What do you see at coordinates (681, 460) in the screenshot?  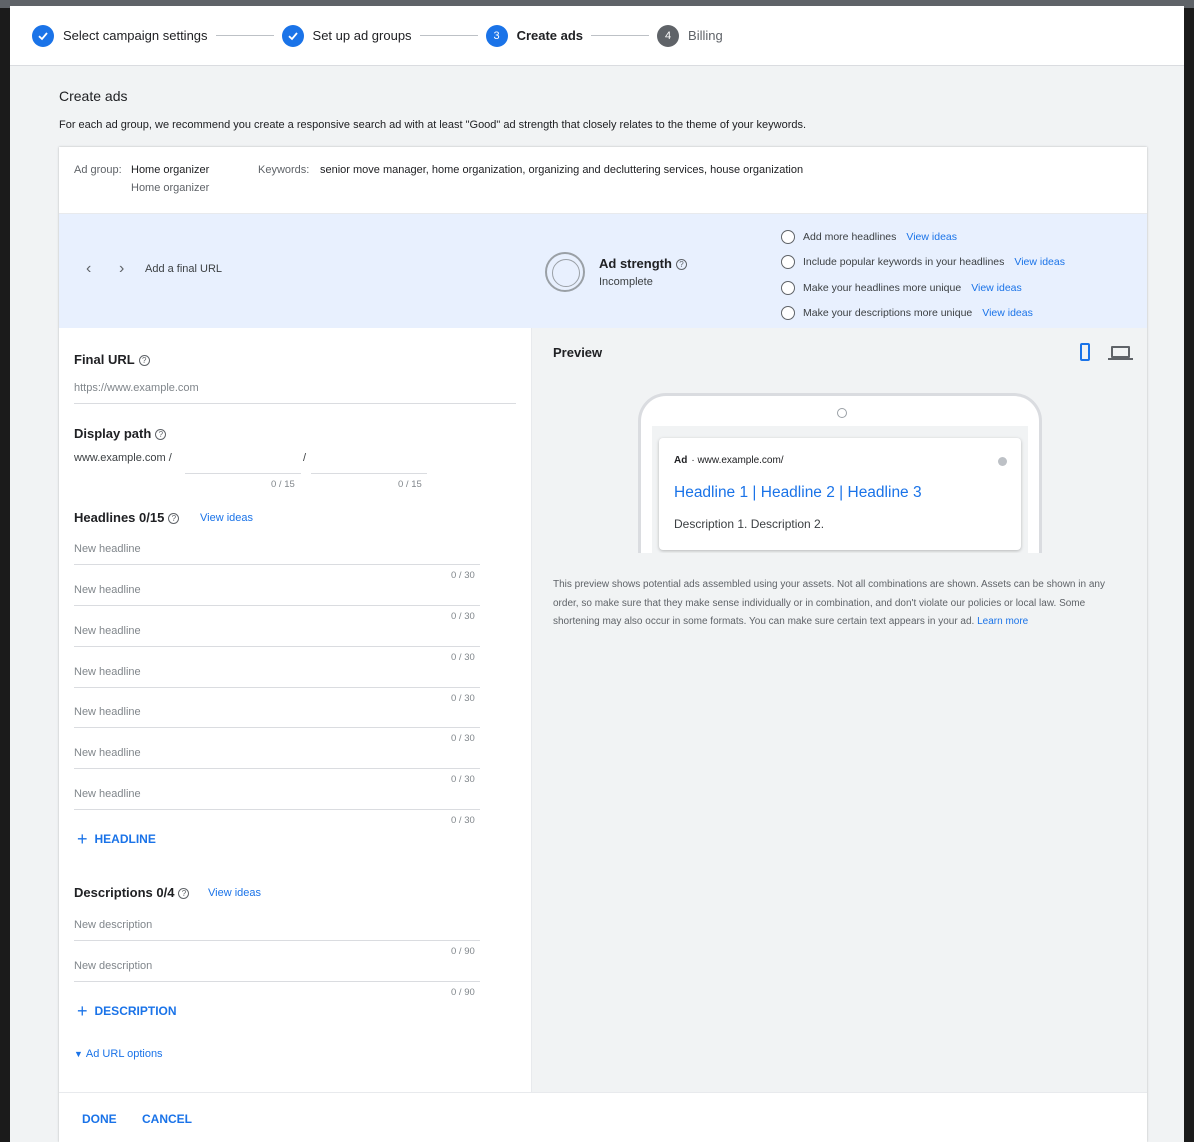 I see `ad-badge: Ad` at bounding box center [681, 460].